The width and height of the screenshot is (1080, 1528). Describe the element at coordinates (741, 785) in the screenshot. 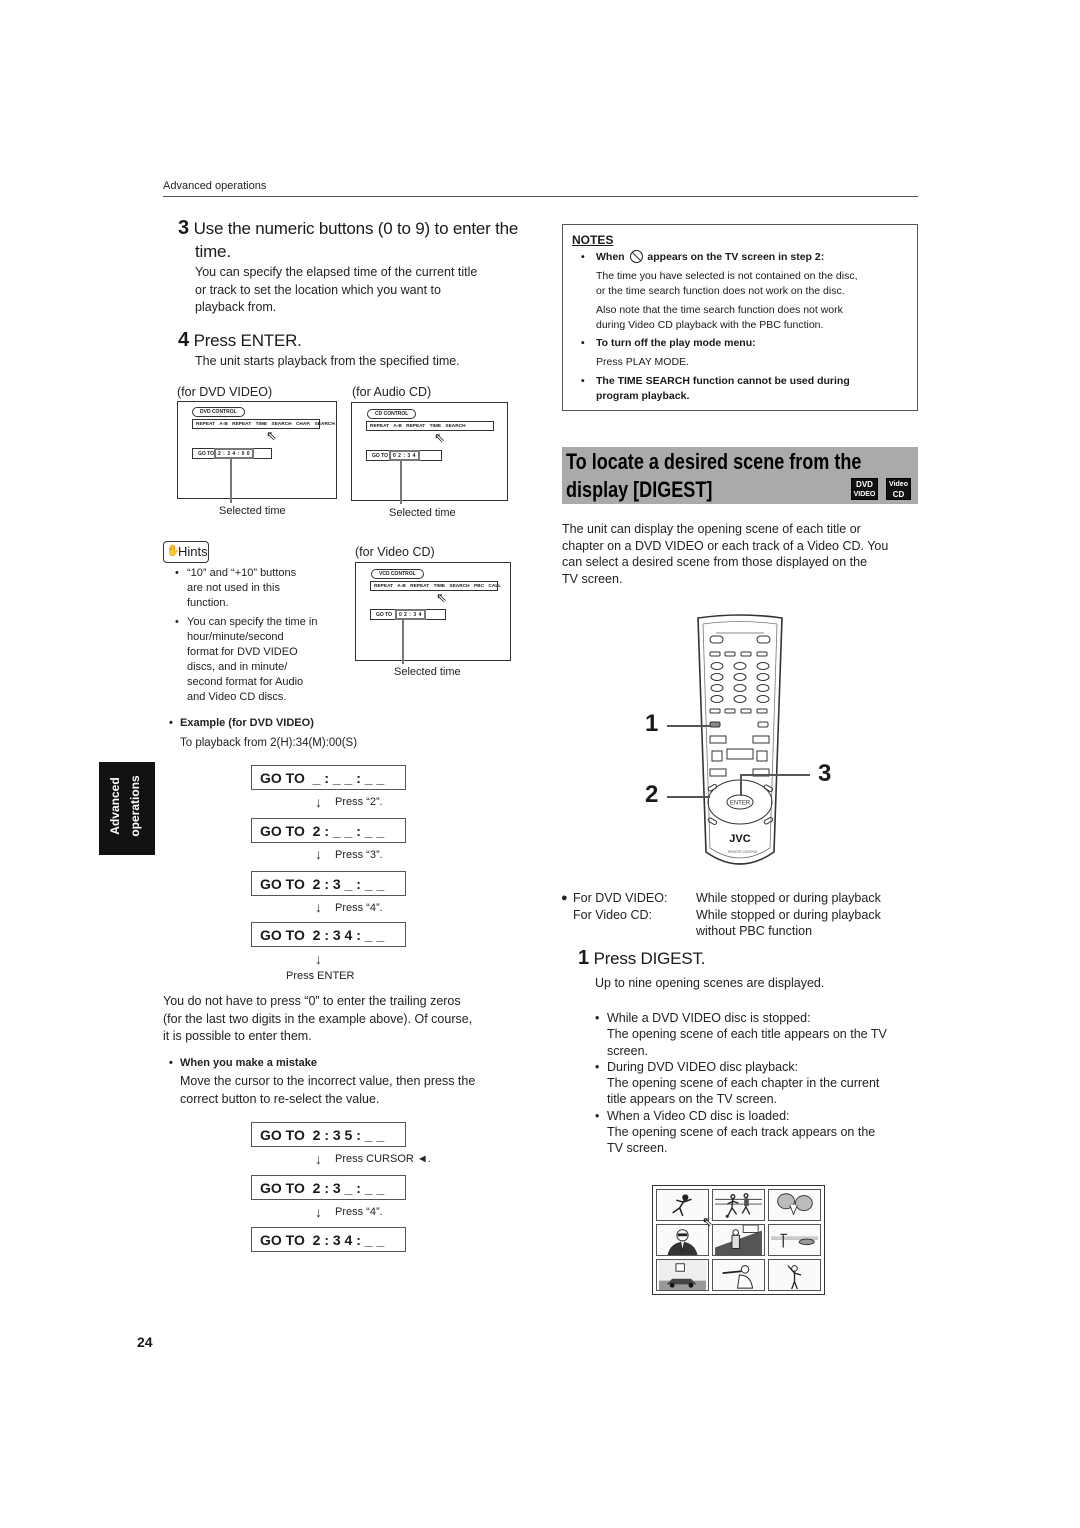

I see `callout-line` at that location.